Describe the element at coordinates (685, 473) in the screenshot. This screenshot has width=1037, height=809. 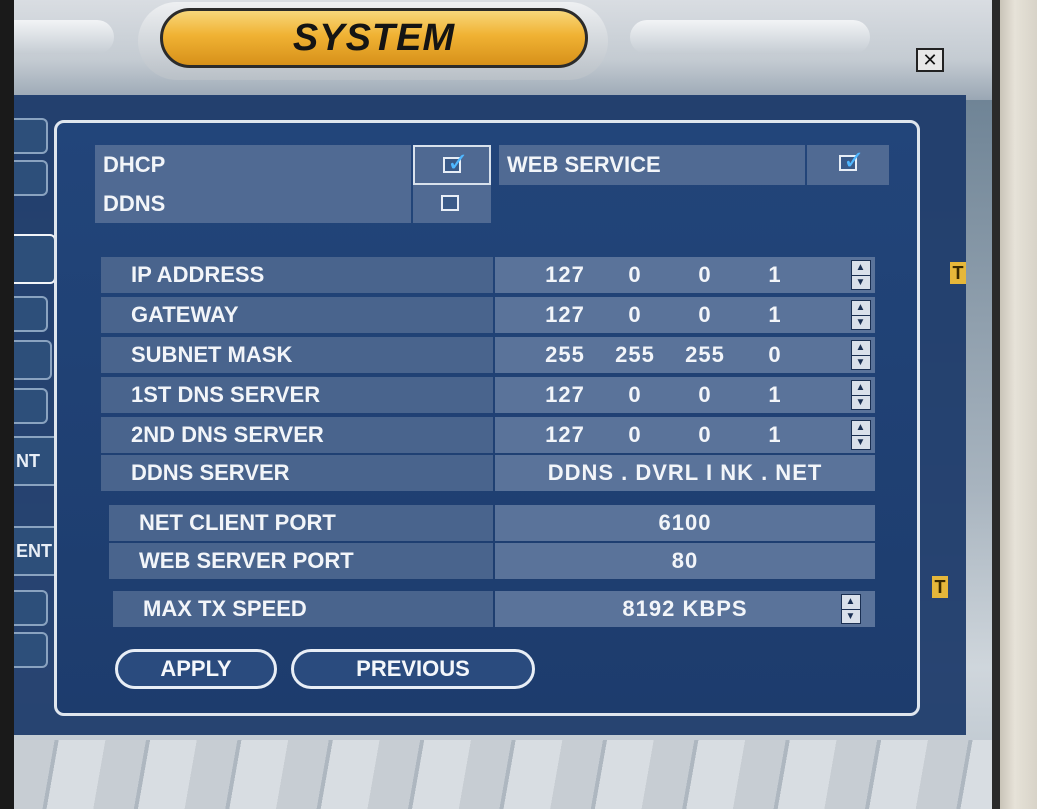
I see `ddns-server-field: DDNS . DVRL I NK . NET` at that location.